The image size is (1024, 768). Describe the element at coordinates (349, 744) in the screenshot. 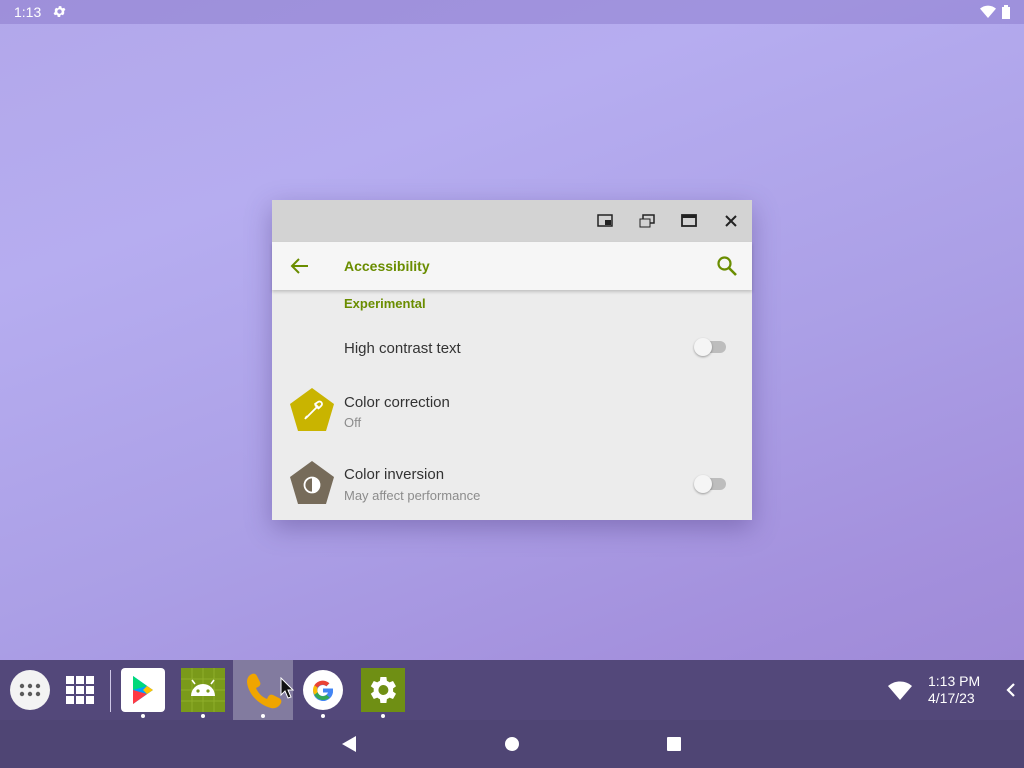

I see `nav-back-icon` at that location.